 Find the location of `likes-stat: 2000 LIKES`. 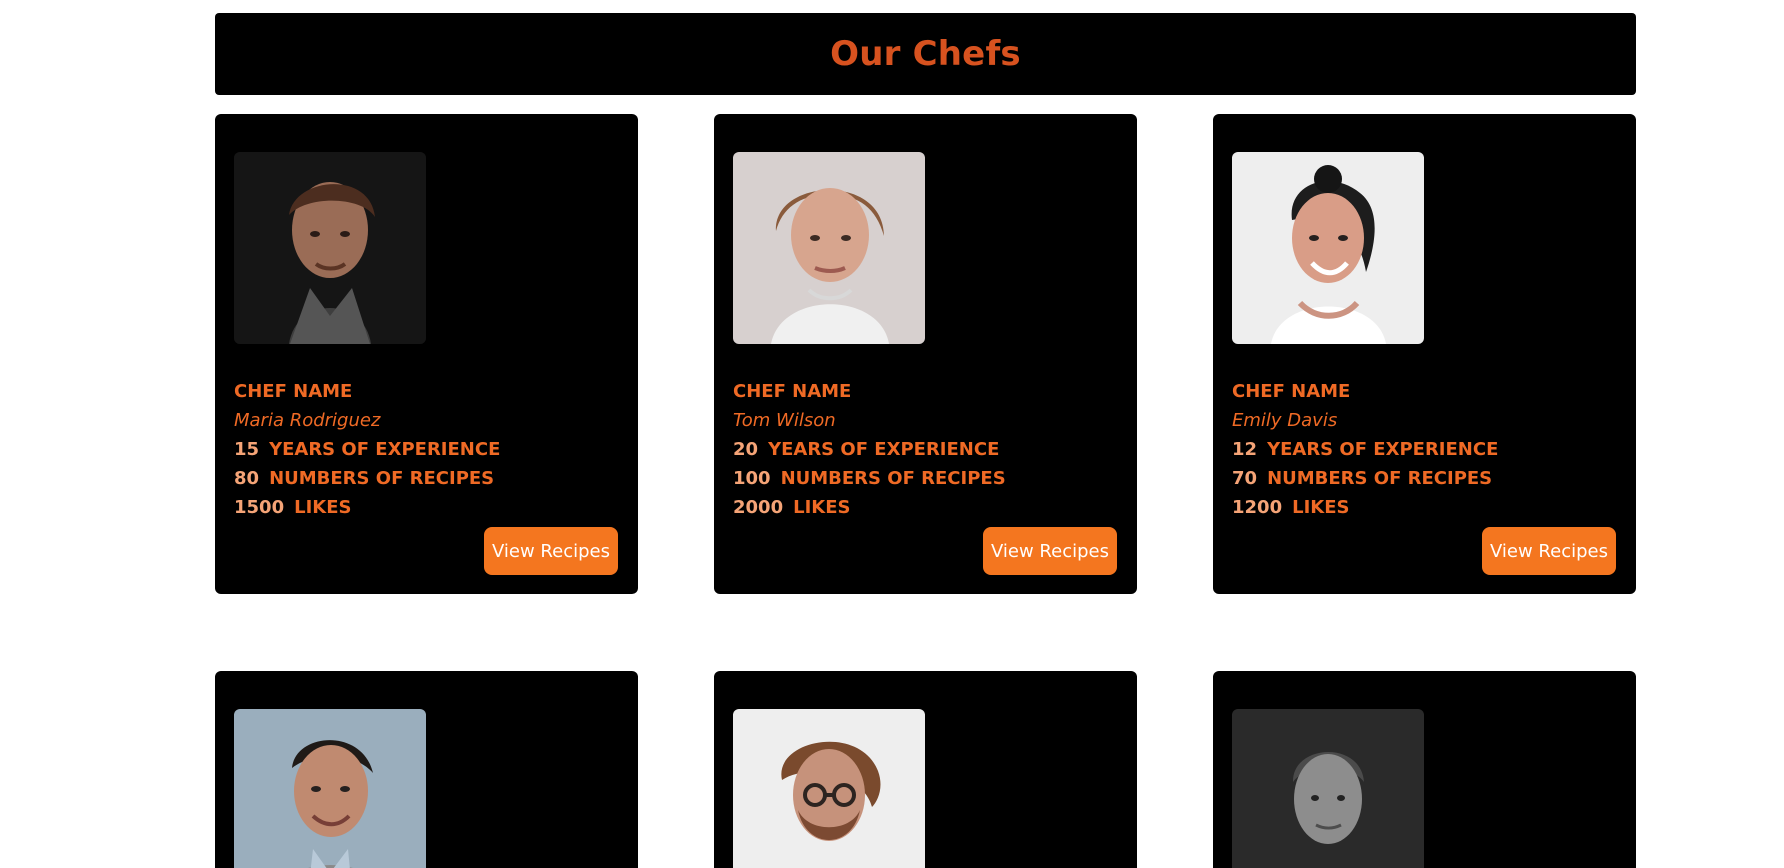

likes-stat: 2000 LIKES is located at coordinates (928, 507).